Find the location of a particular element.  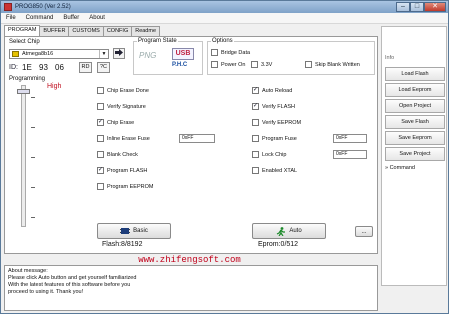

maximize-button: □ is located at coordinates (417, 7).